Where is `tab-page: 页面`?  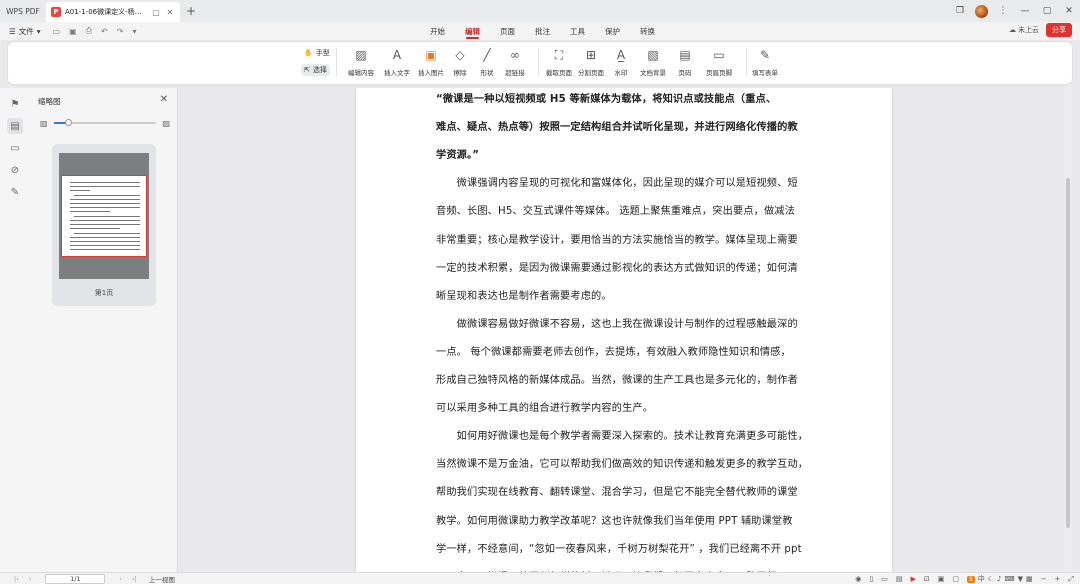 tab-page: 页面 is located at coordinates (507, 31).